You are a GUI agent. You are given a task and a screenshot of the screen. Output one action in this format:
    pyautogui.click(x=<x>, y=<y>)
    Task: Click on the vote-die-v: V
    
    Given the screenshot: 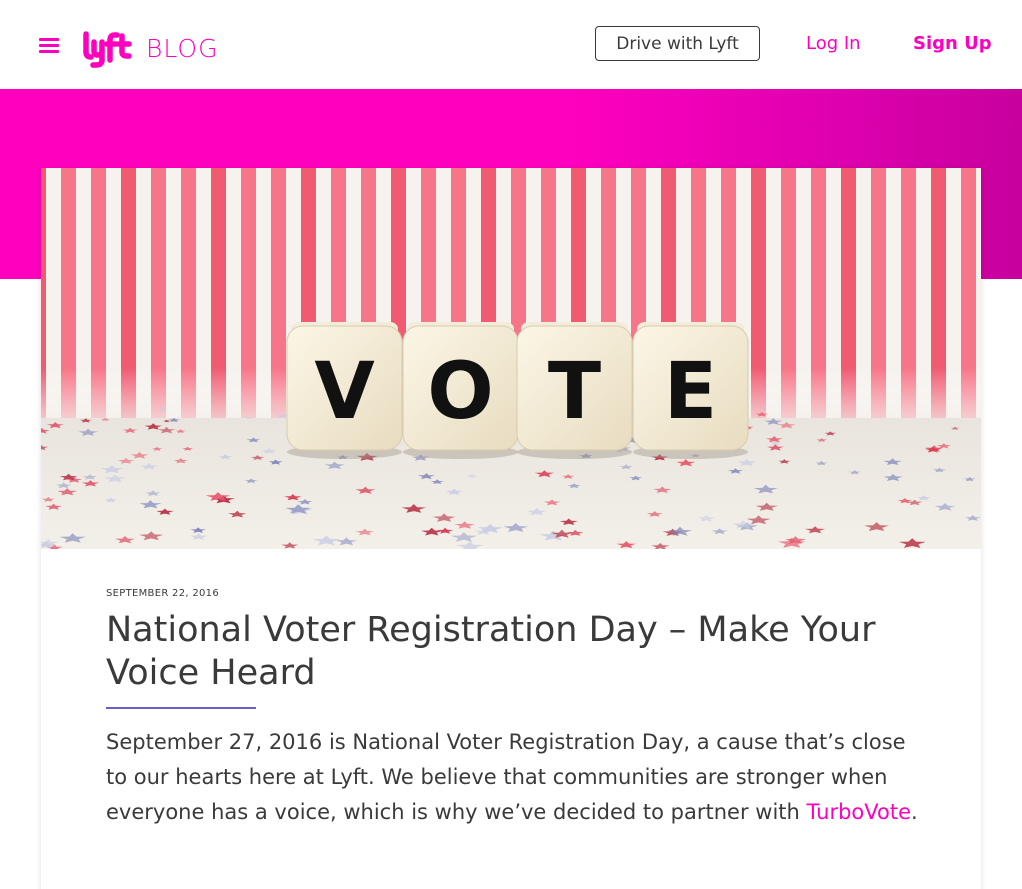 What is the action you would take?
    pyautogui.click(x=344, y=390)
    